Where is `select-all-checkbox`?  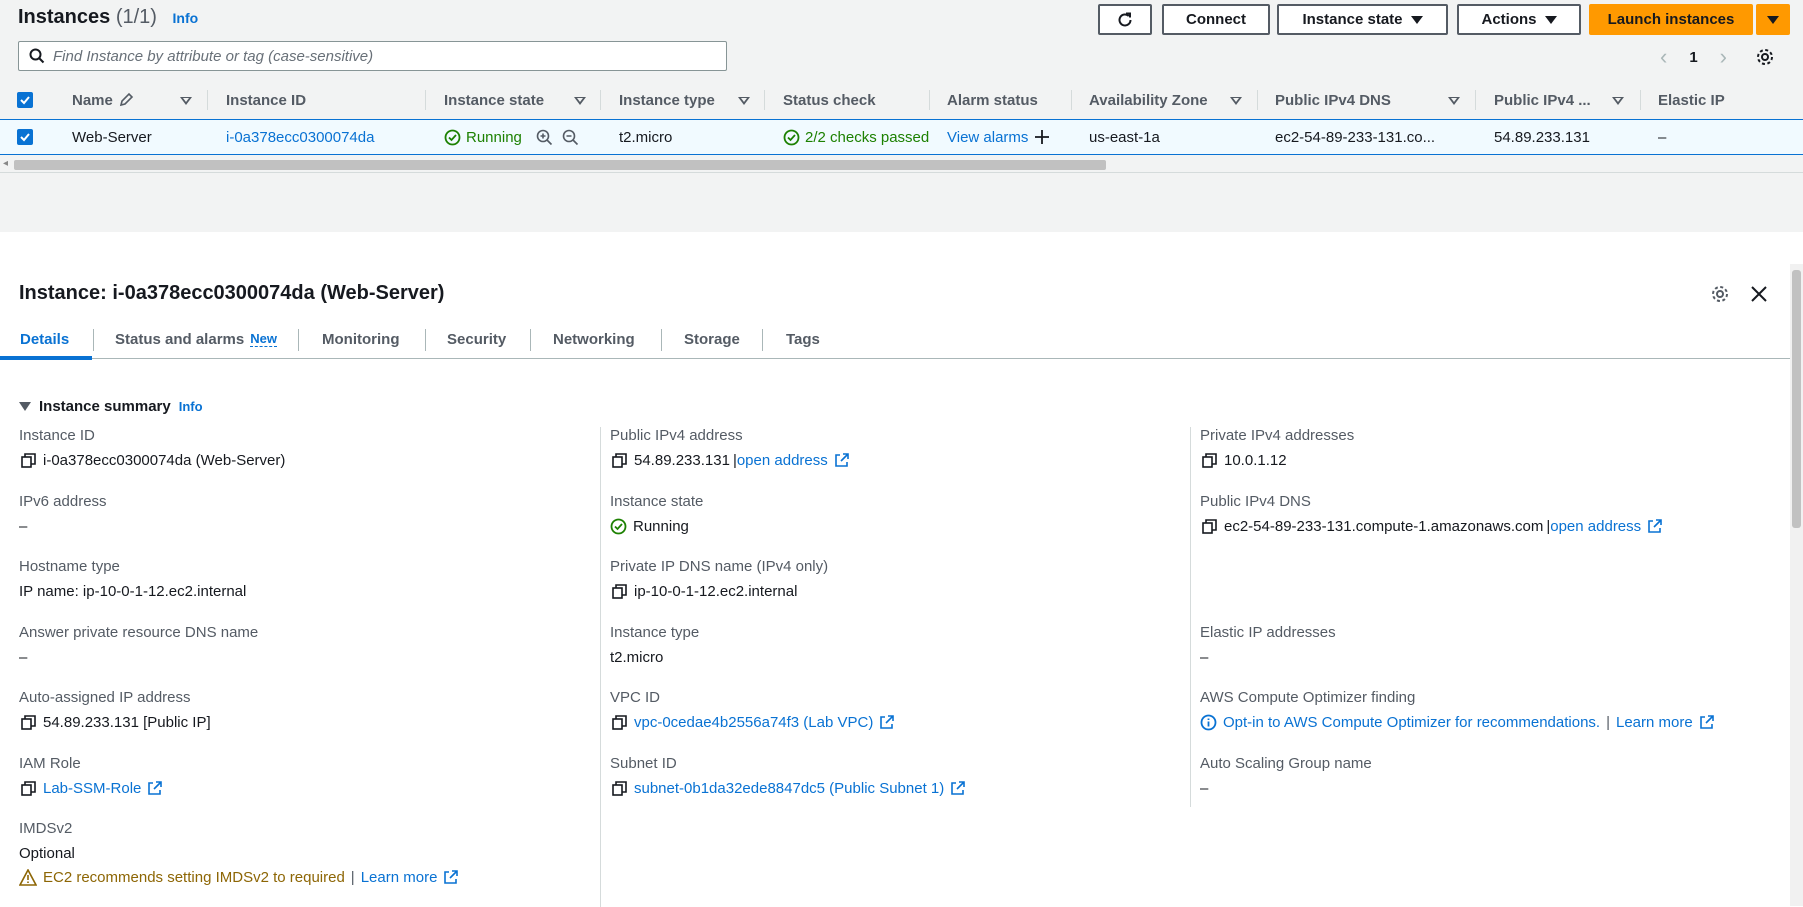 select-all-checkbox is located at coordinates (25, 100).